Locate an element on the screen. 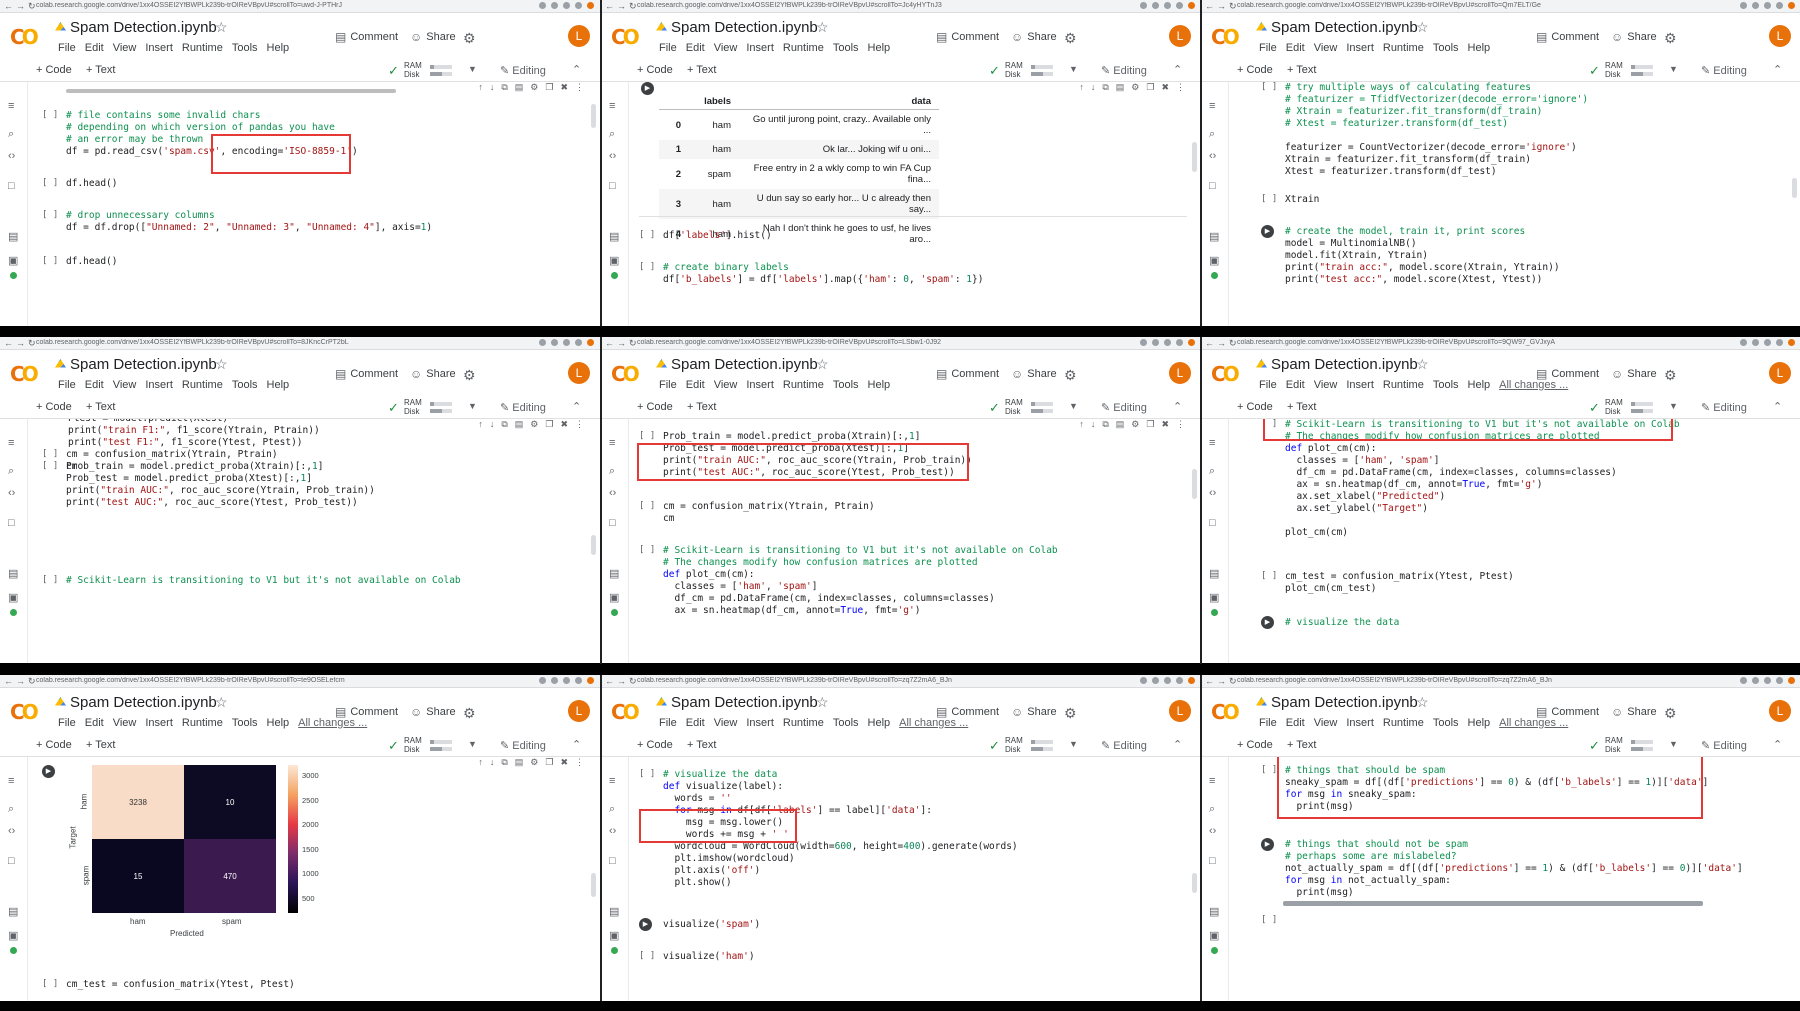  ram-disk-labels: RAM Disk is located at coordinates (1614, 407).